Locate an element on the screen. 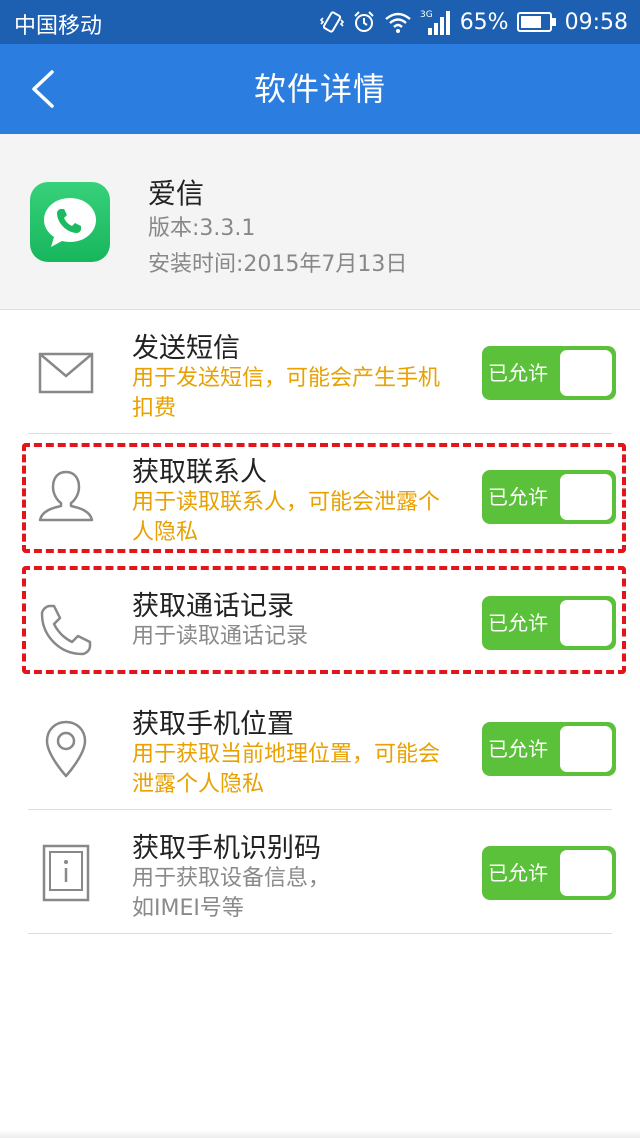  wifi-icon is located at coordinates (397, 22).